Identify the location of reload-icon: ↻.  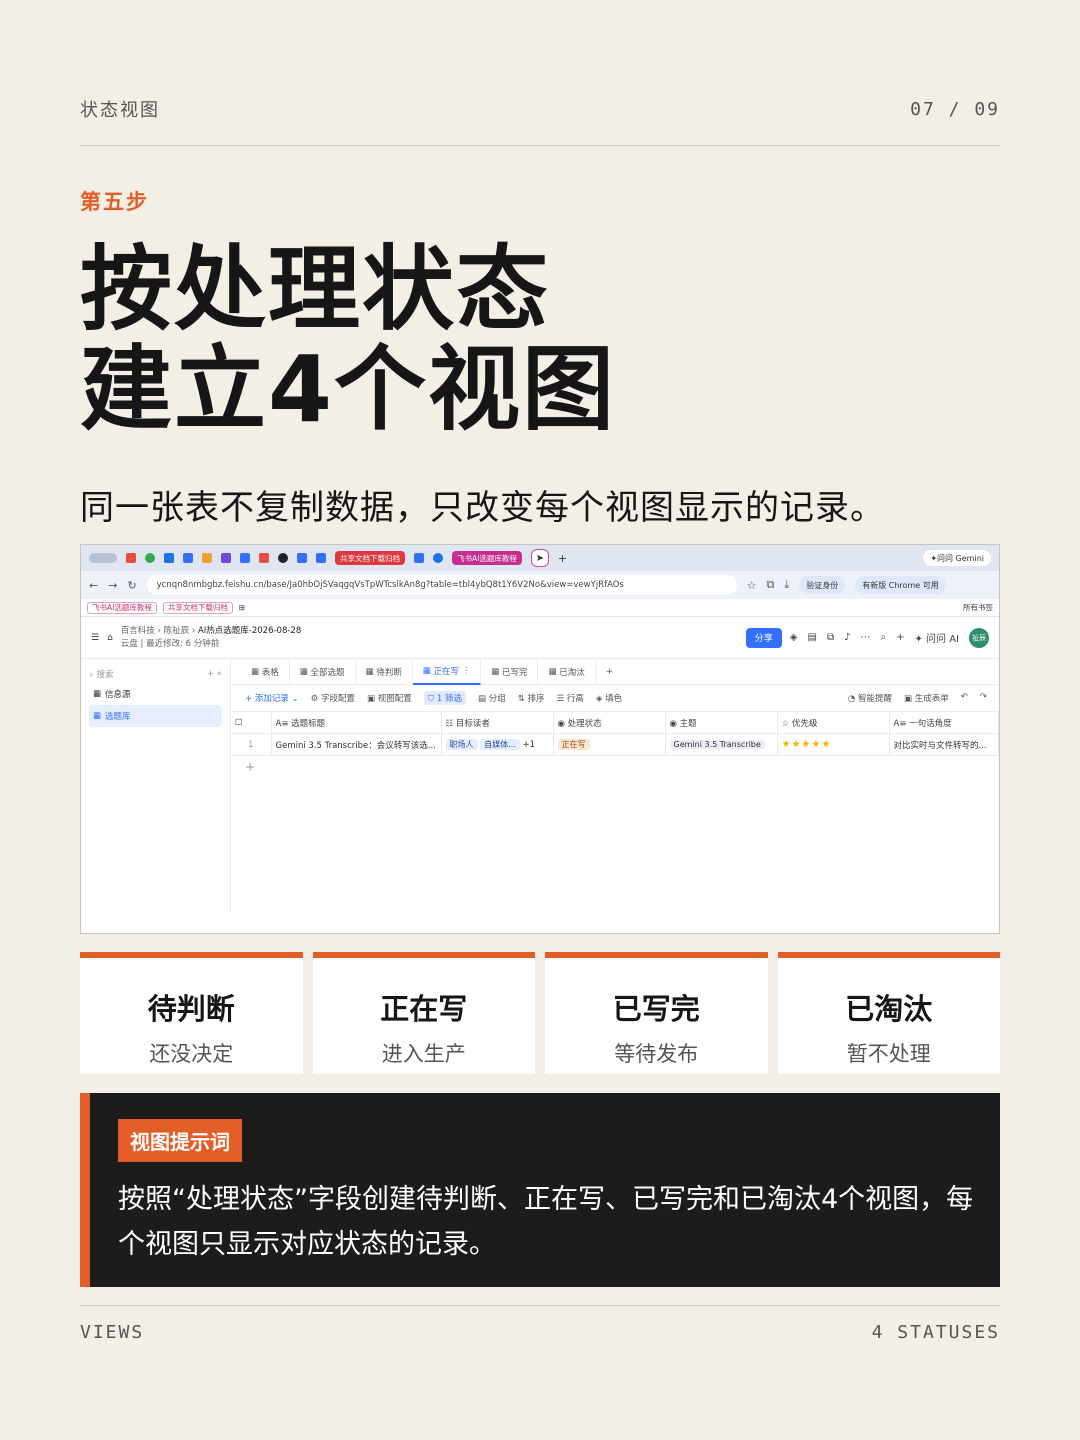
(131, 585).